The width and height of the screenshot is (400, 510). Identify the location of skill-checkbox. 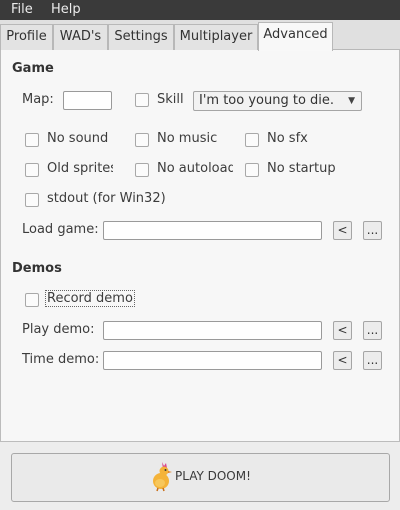
(142, 100).